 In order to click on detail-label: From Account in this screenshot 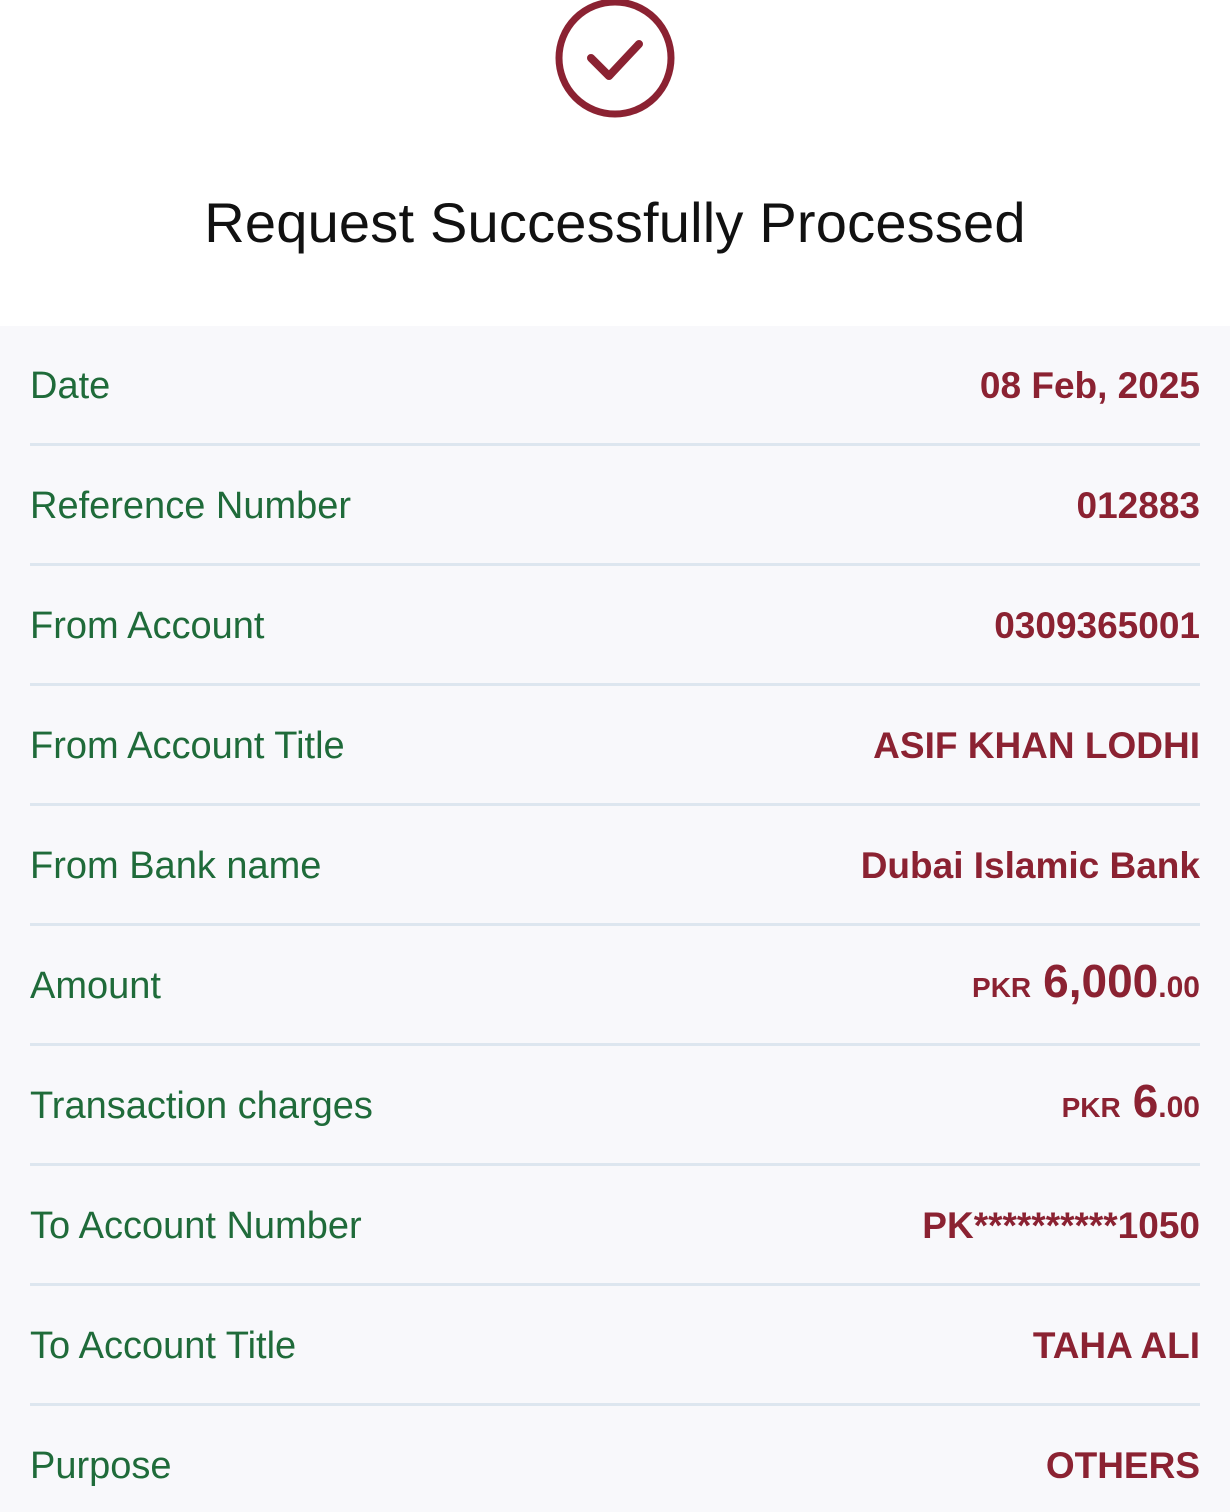, I will do `click(147, 626)`.